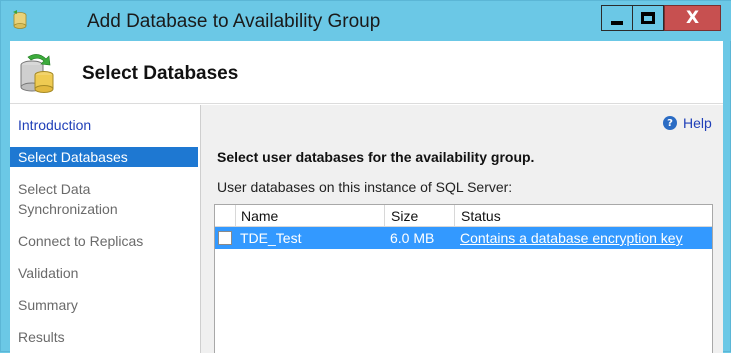 Image resolution: width=731 pixels, height=353 pixels. Describe the element at coordinates (104, 125) in the screenshot. I see `nav-item-introduction: Introduction` at that location.